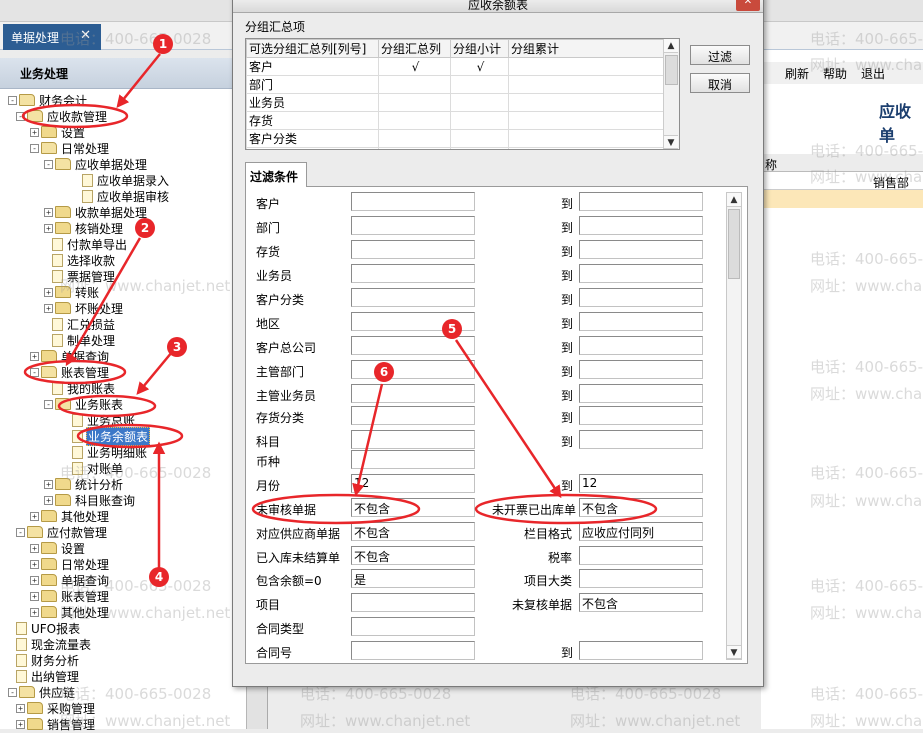  Describe the element at coordinates (110, 452) in the screenshot. I see `tree-item: 业务明细账` at that location.